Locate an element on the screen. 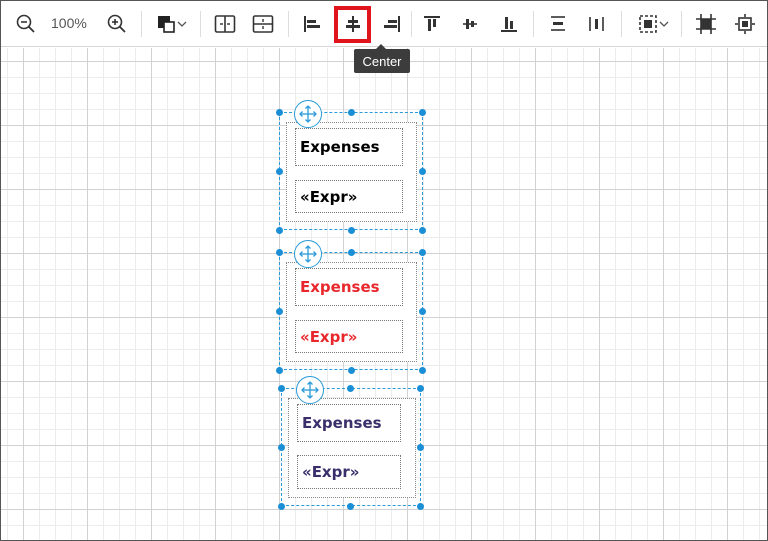 The height and width of the screenshot is (541, 768). resize-icon is located at coordinates (745, 24).